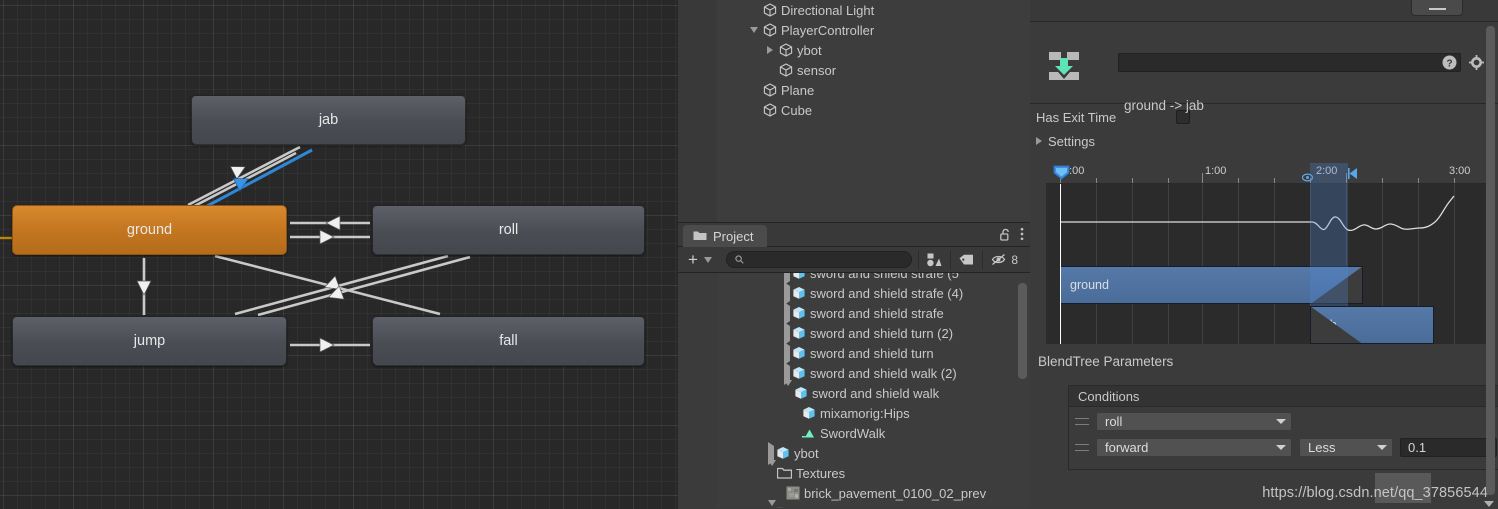  Describe the element at coordinates (854, 279) in the screenshot. I see `project-item: sword and shield strafe (5` at that location.